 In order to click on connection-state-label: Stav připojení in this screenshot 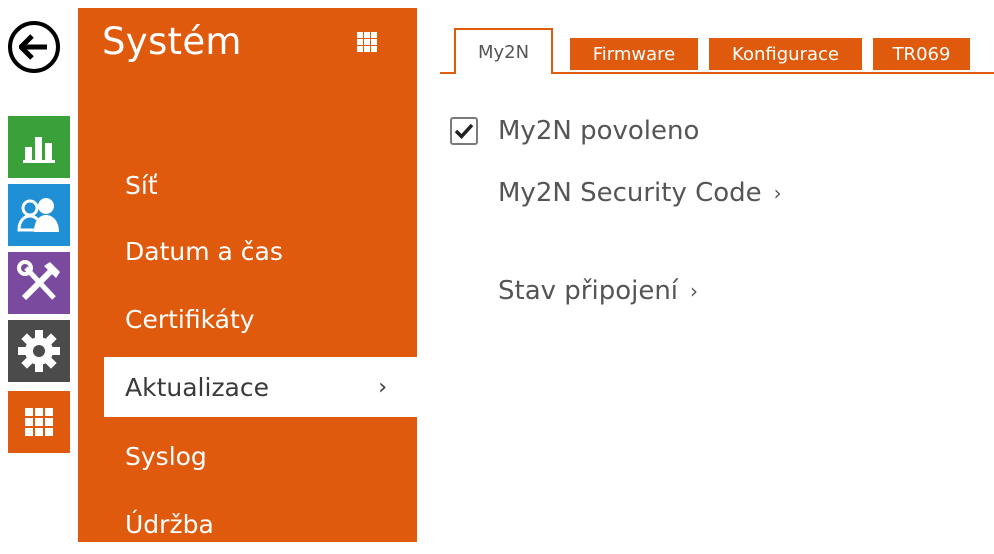, I will do `click(588, 291)`.